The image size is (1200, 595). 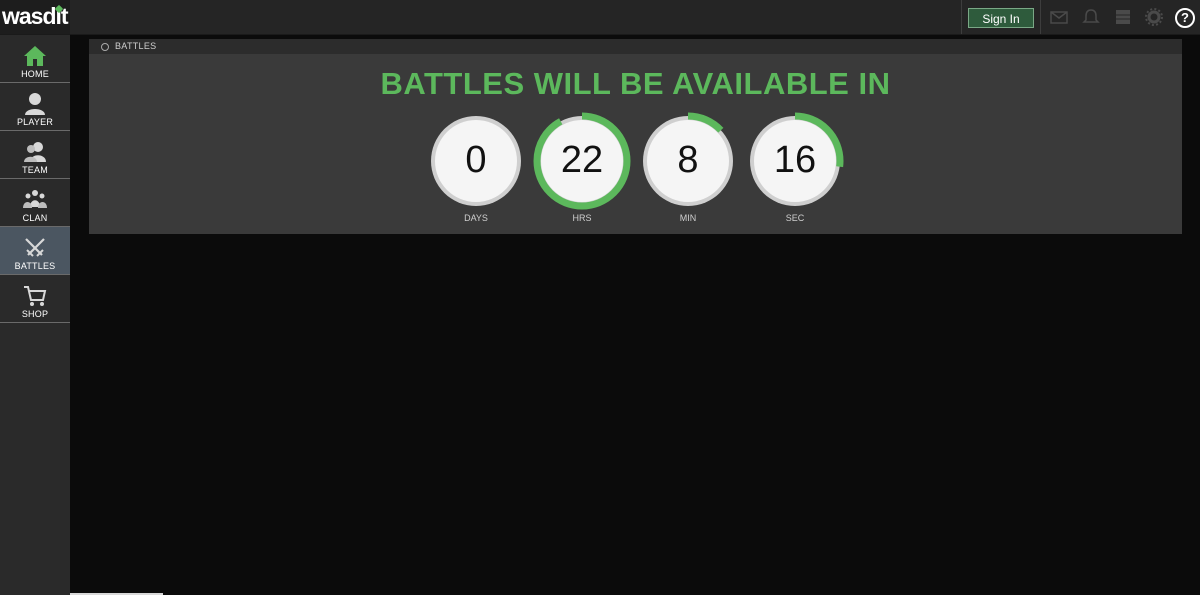 What do you see at coordinates (35, 296) in the screenshot?
I see `cart-icon` at bounding box center [35, 296].